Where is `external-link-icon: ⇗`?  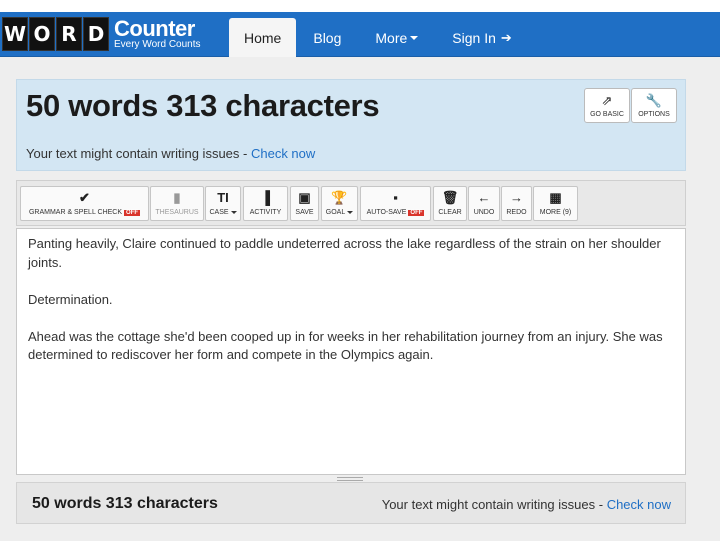 external-link-icon: ⇗ is located at coordinates (607, 100).